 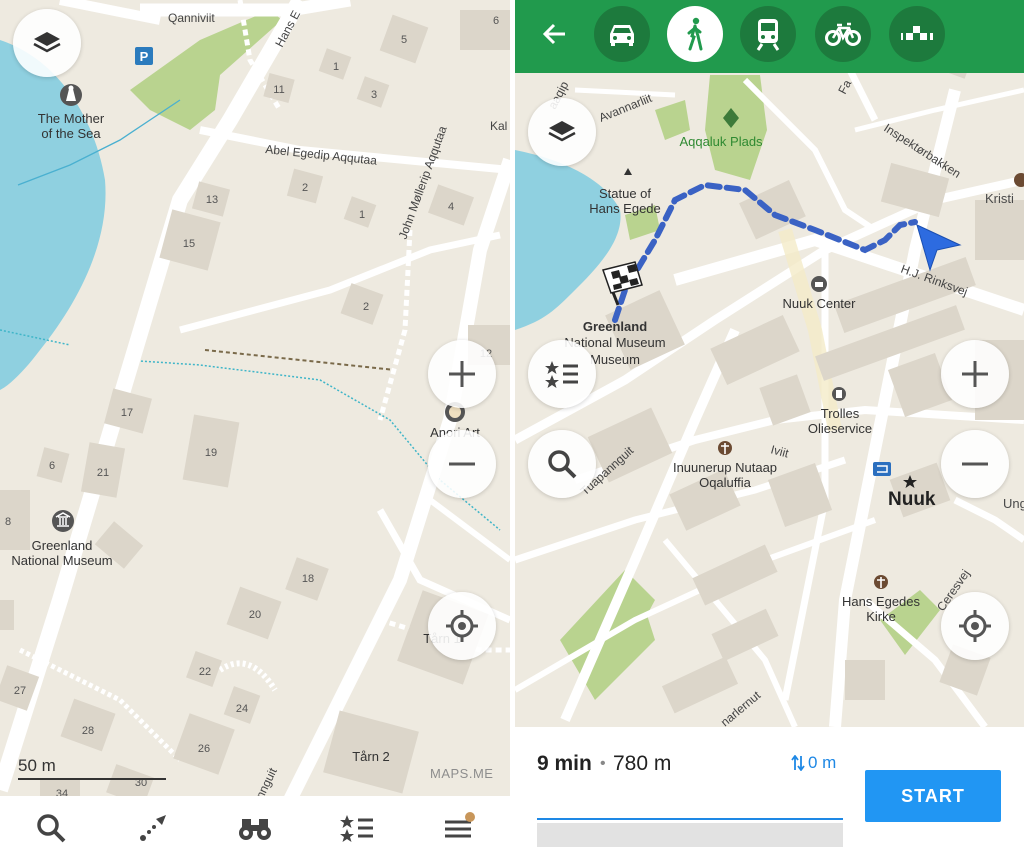 I want to click on location-target-icon, so click(x=975, y=626).